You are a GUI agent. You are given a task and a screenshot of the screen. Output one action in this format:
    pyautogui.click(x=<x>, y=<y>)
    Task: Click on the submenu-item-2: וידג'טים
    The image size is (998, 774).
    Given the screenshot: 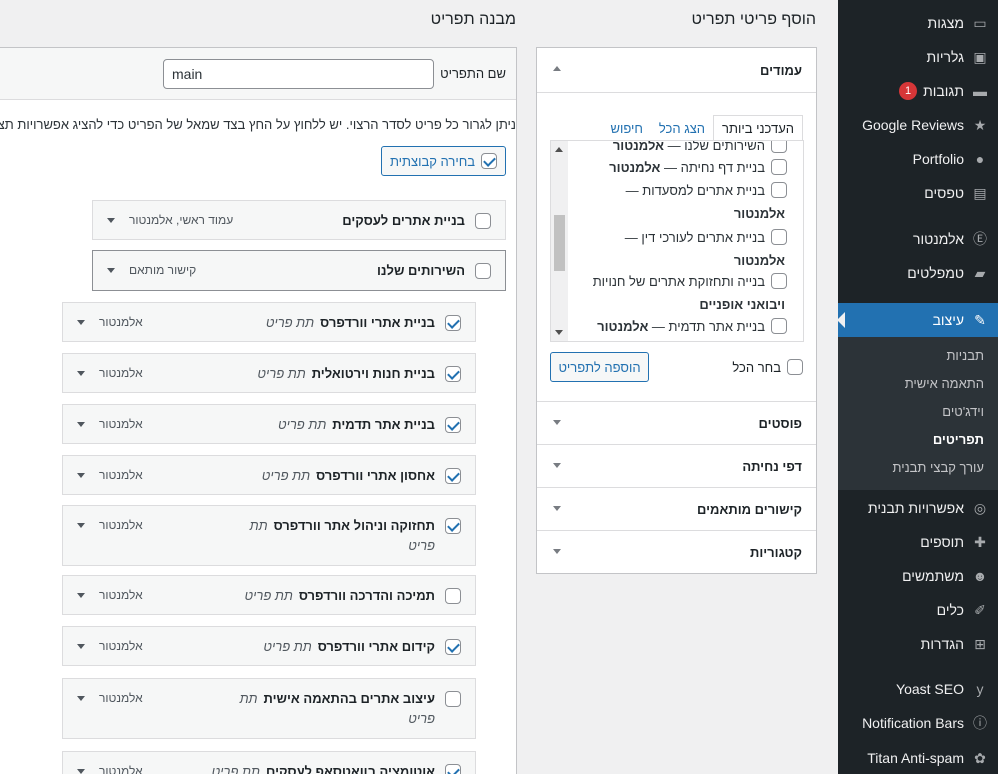 What is the action you would take?
    pyautogui.click(x=918, y=411)
    